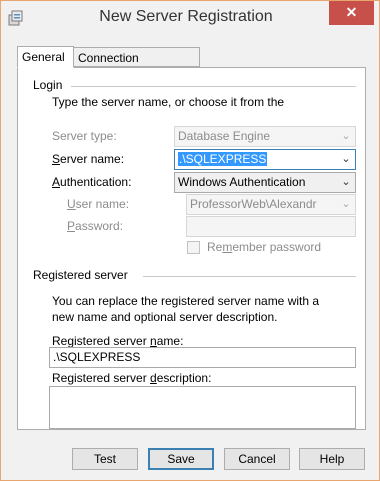 The image size is (380, 481). What do you see at coordinates (249, 276) in the screenshot?
I see `registered-server-section-divider` at bounding box center [249, 276].